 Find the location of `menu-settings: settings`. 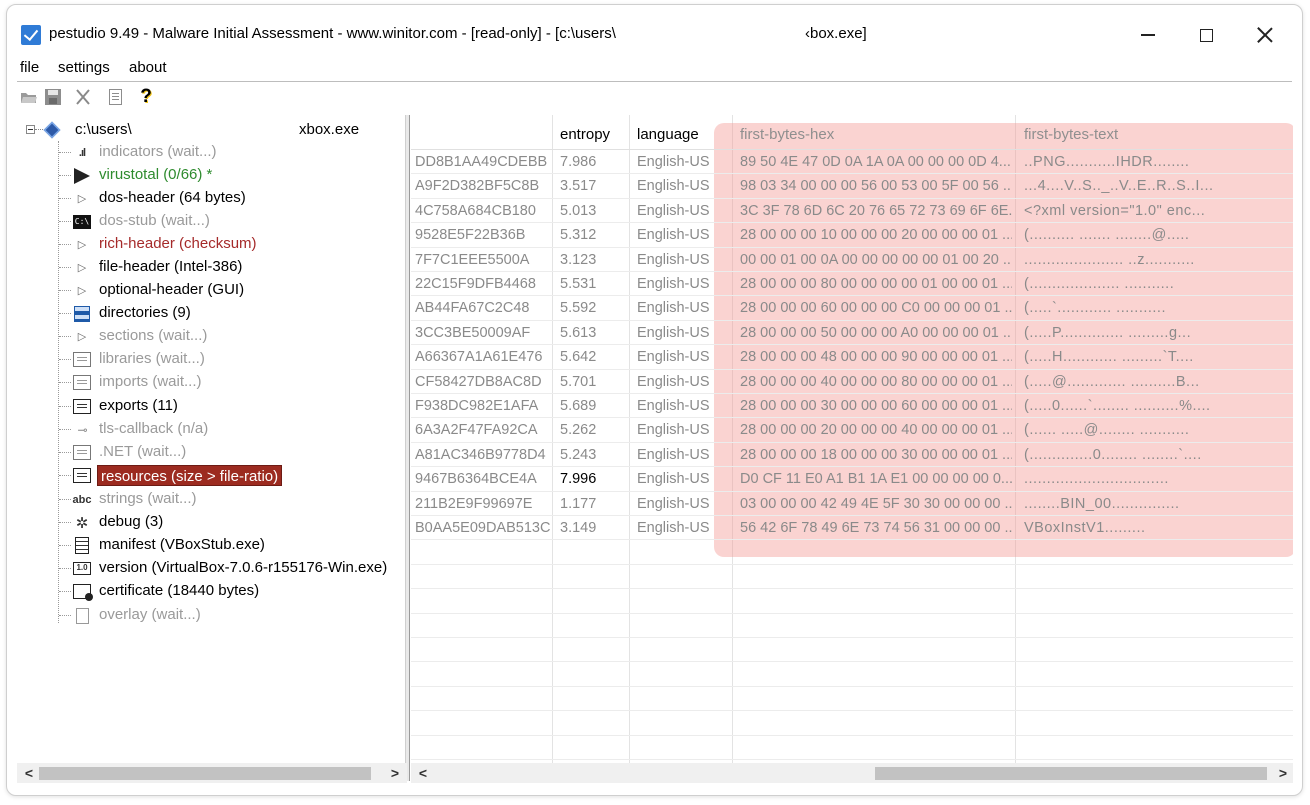

menu-settings: settings is located at coordinates (84, 67).